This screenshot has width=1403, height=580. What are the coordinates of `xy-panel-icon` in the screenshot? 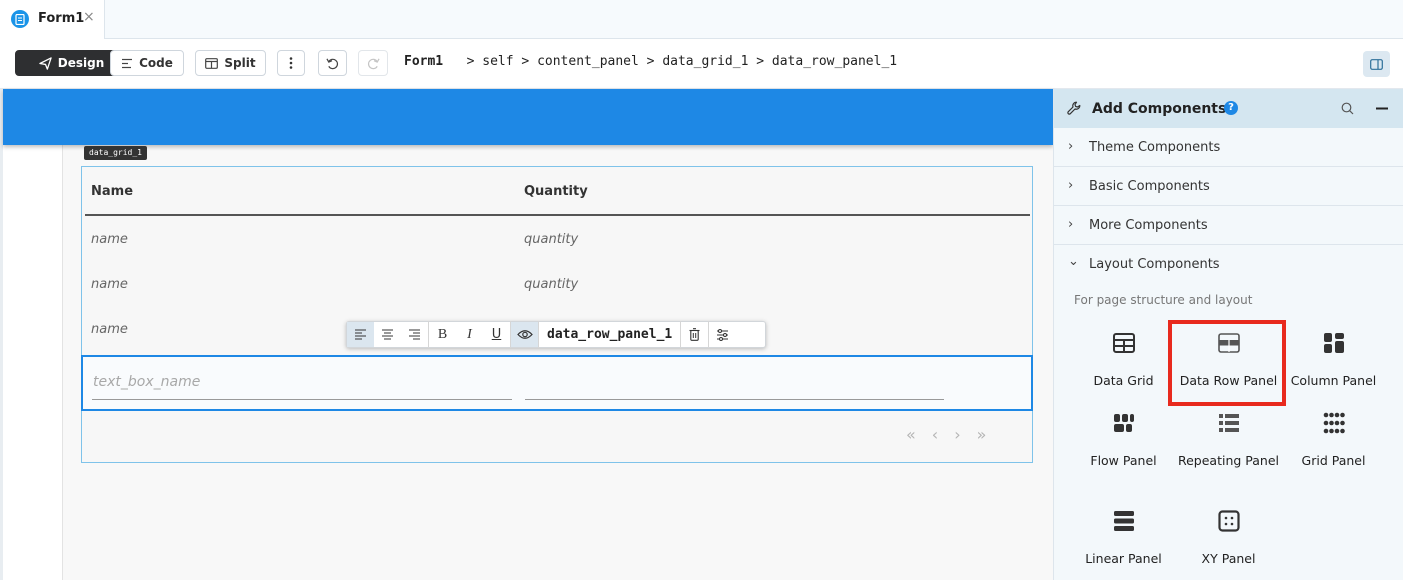 It's located at (1228, 521).